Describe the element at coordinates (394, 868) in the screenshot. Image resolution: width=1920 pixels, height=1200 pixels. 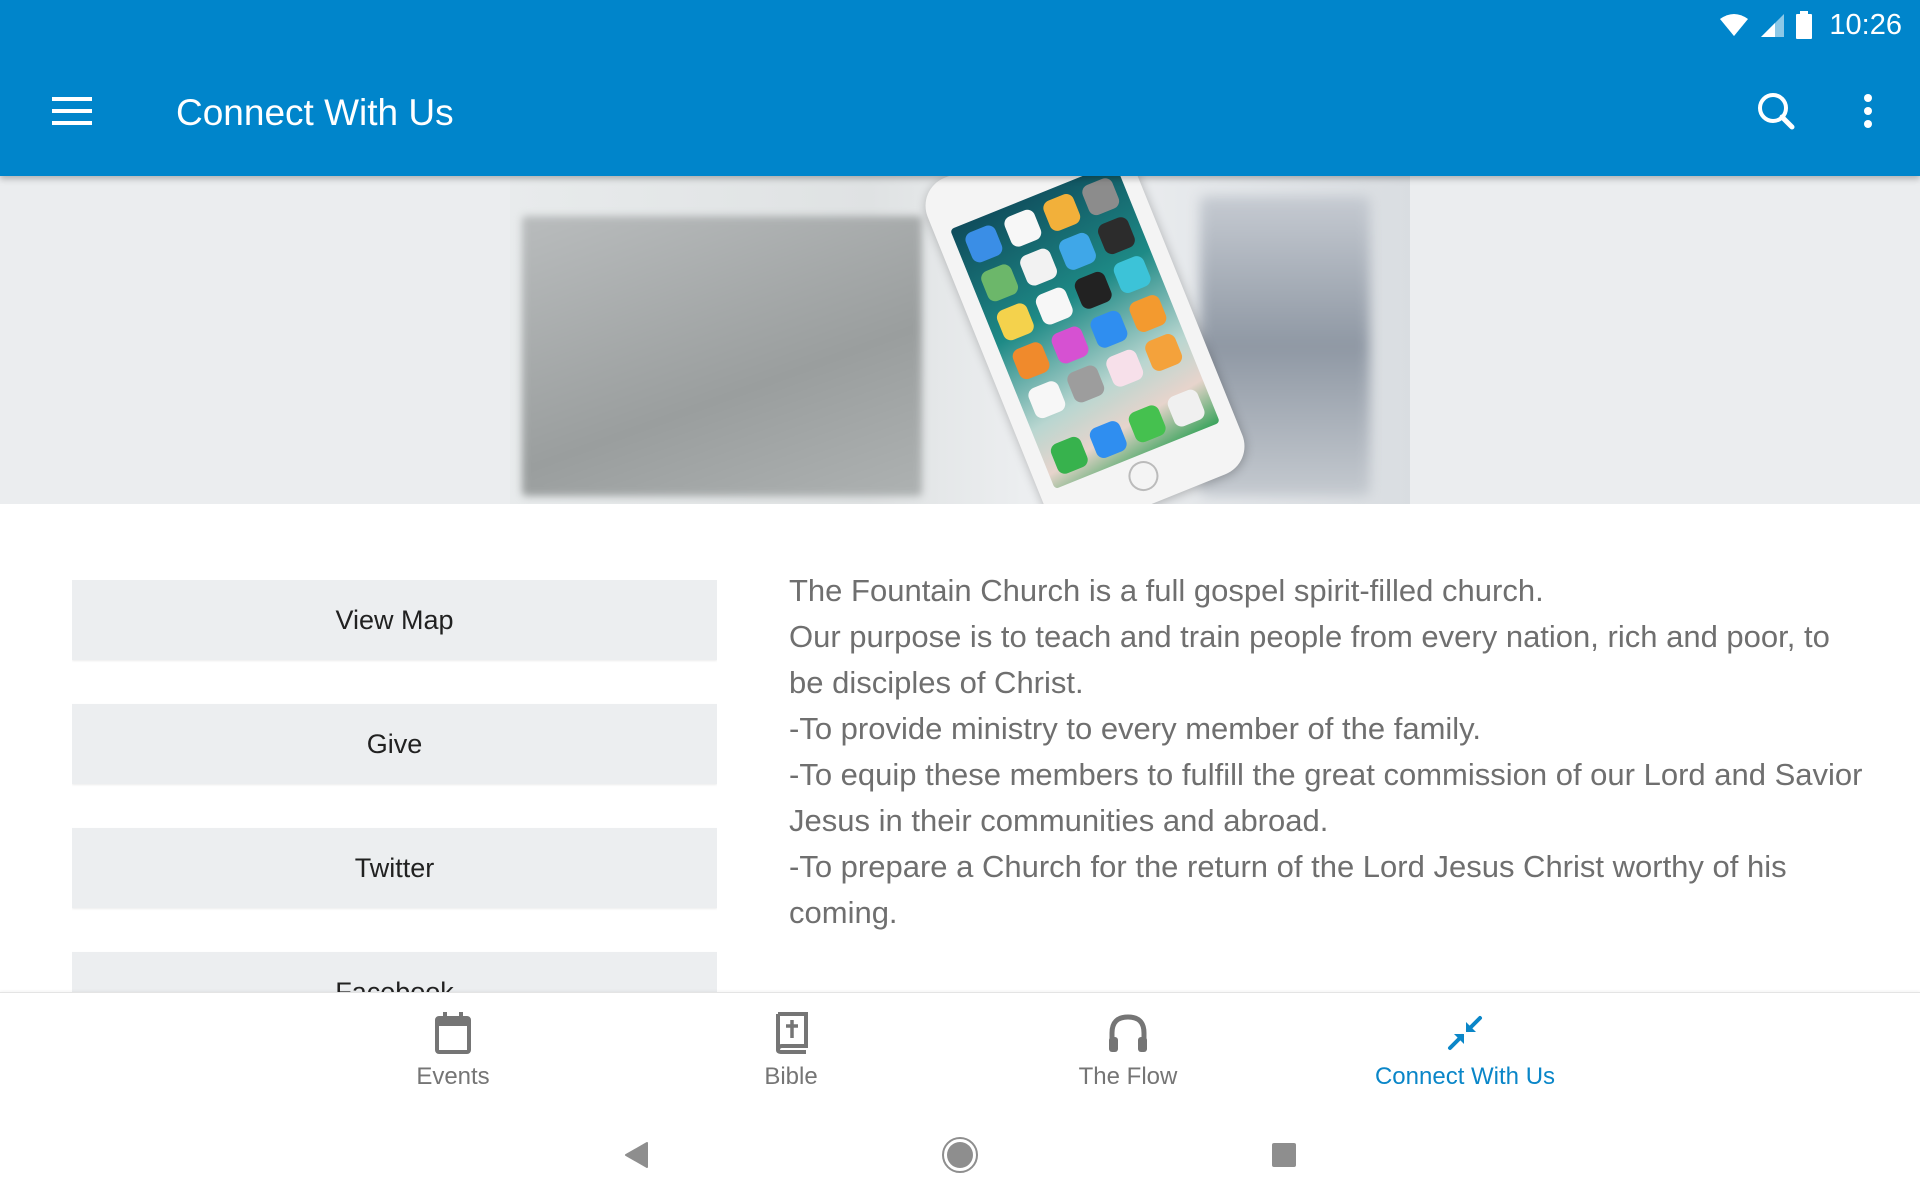
I see `twitter-button: Twitter` at that location.